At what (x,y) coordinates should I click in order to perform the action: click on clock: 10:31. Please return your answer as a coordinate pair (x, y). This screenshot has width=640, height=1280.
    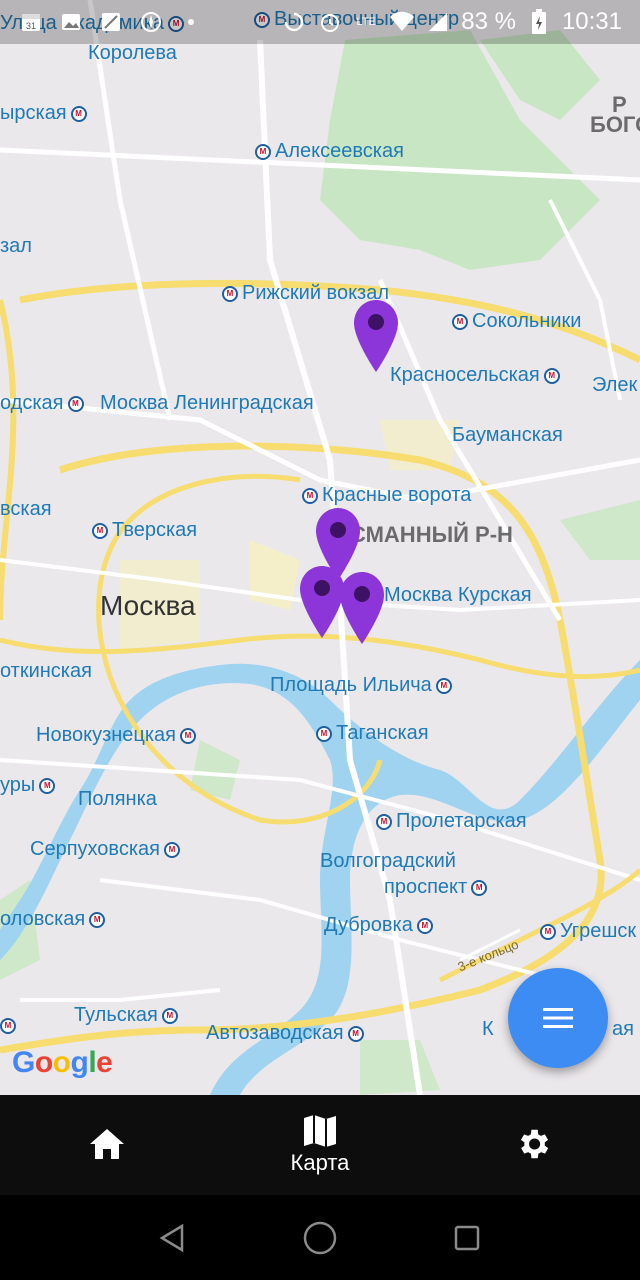
    Looking at the image, I should click on (591, 21).